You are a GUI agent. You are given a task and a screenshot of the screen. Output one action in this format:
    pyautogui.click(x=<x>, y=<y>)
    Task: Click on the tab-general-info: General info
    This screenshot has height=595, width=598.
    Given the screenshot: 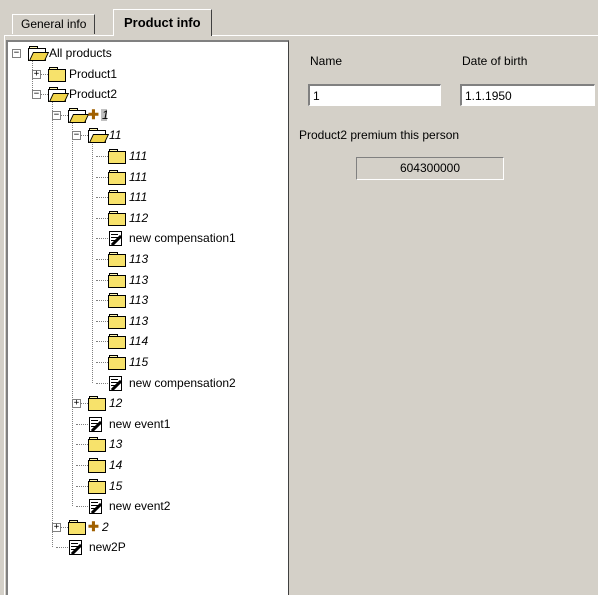 What is the action you would take?
    pyautogui.click(x=54, y=24)
    